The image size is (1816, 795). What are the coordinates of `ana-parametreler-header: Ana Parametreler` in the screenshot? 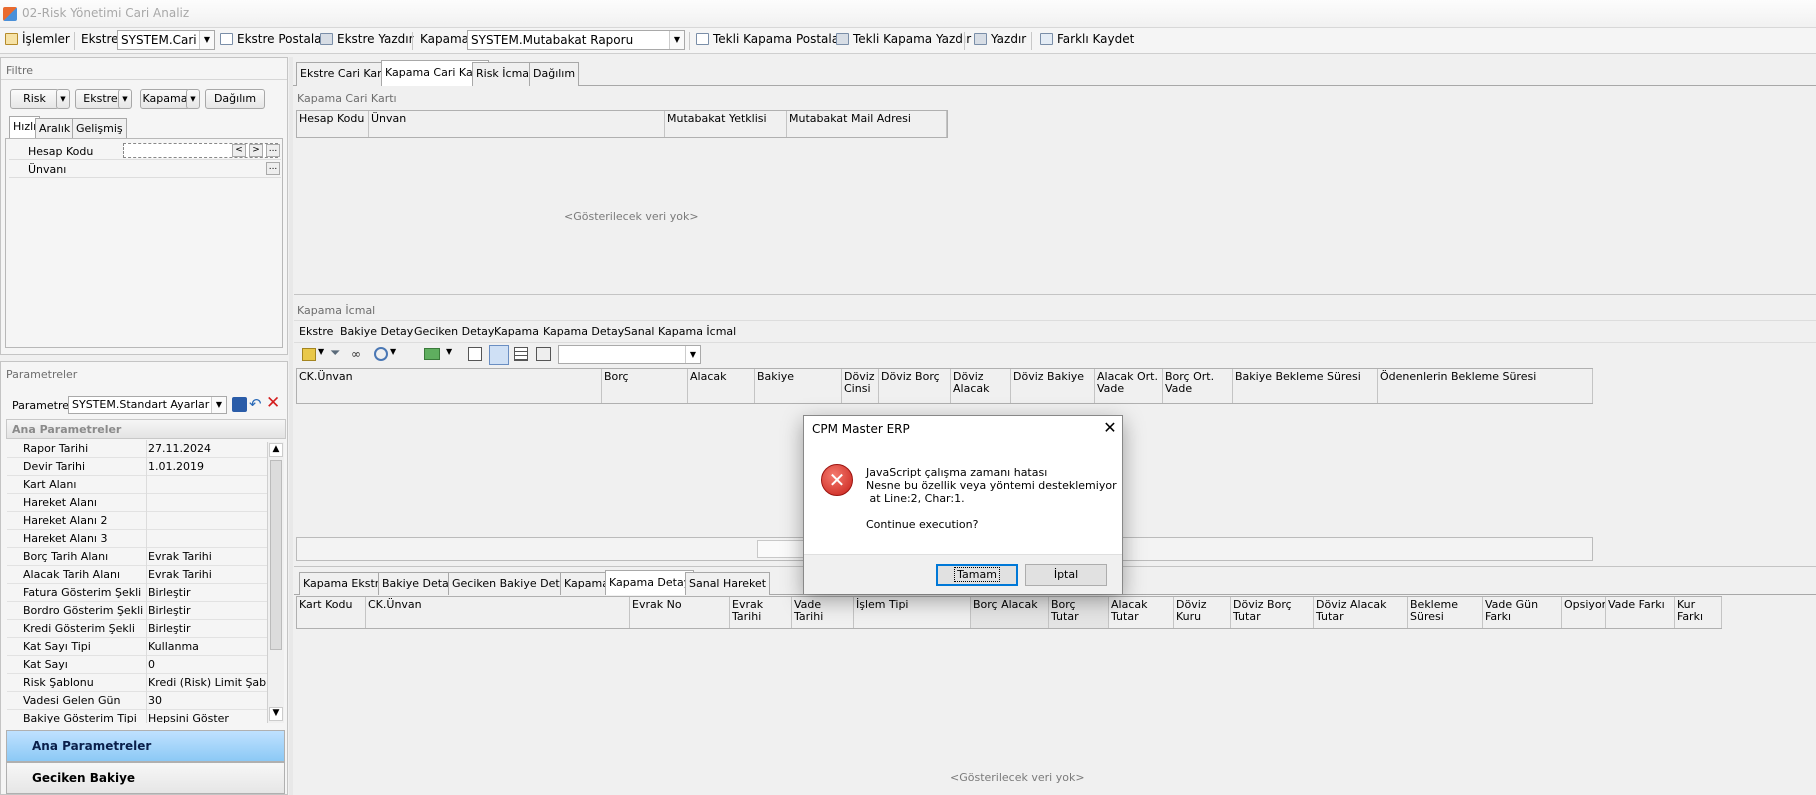 It's located at (146, 429).